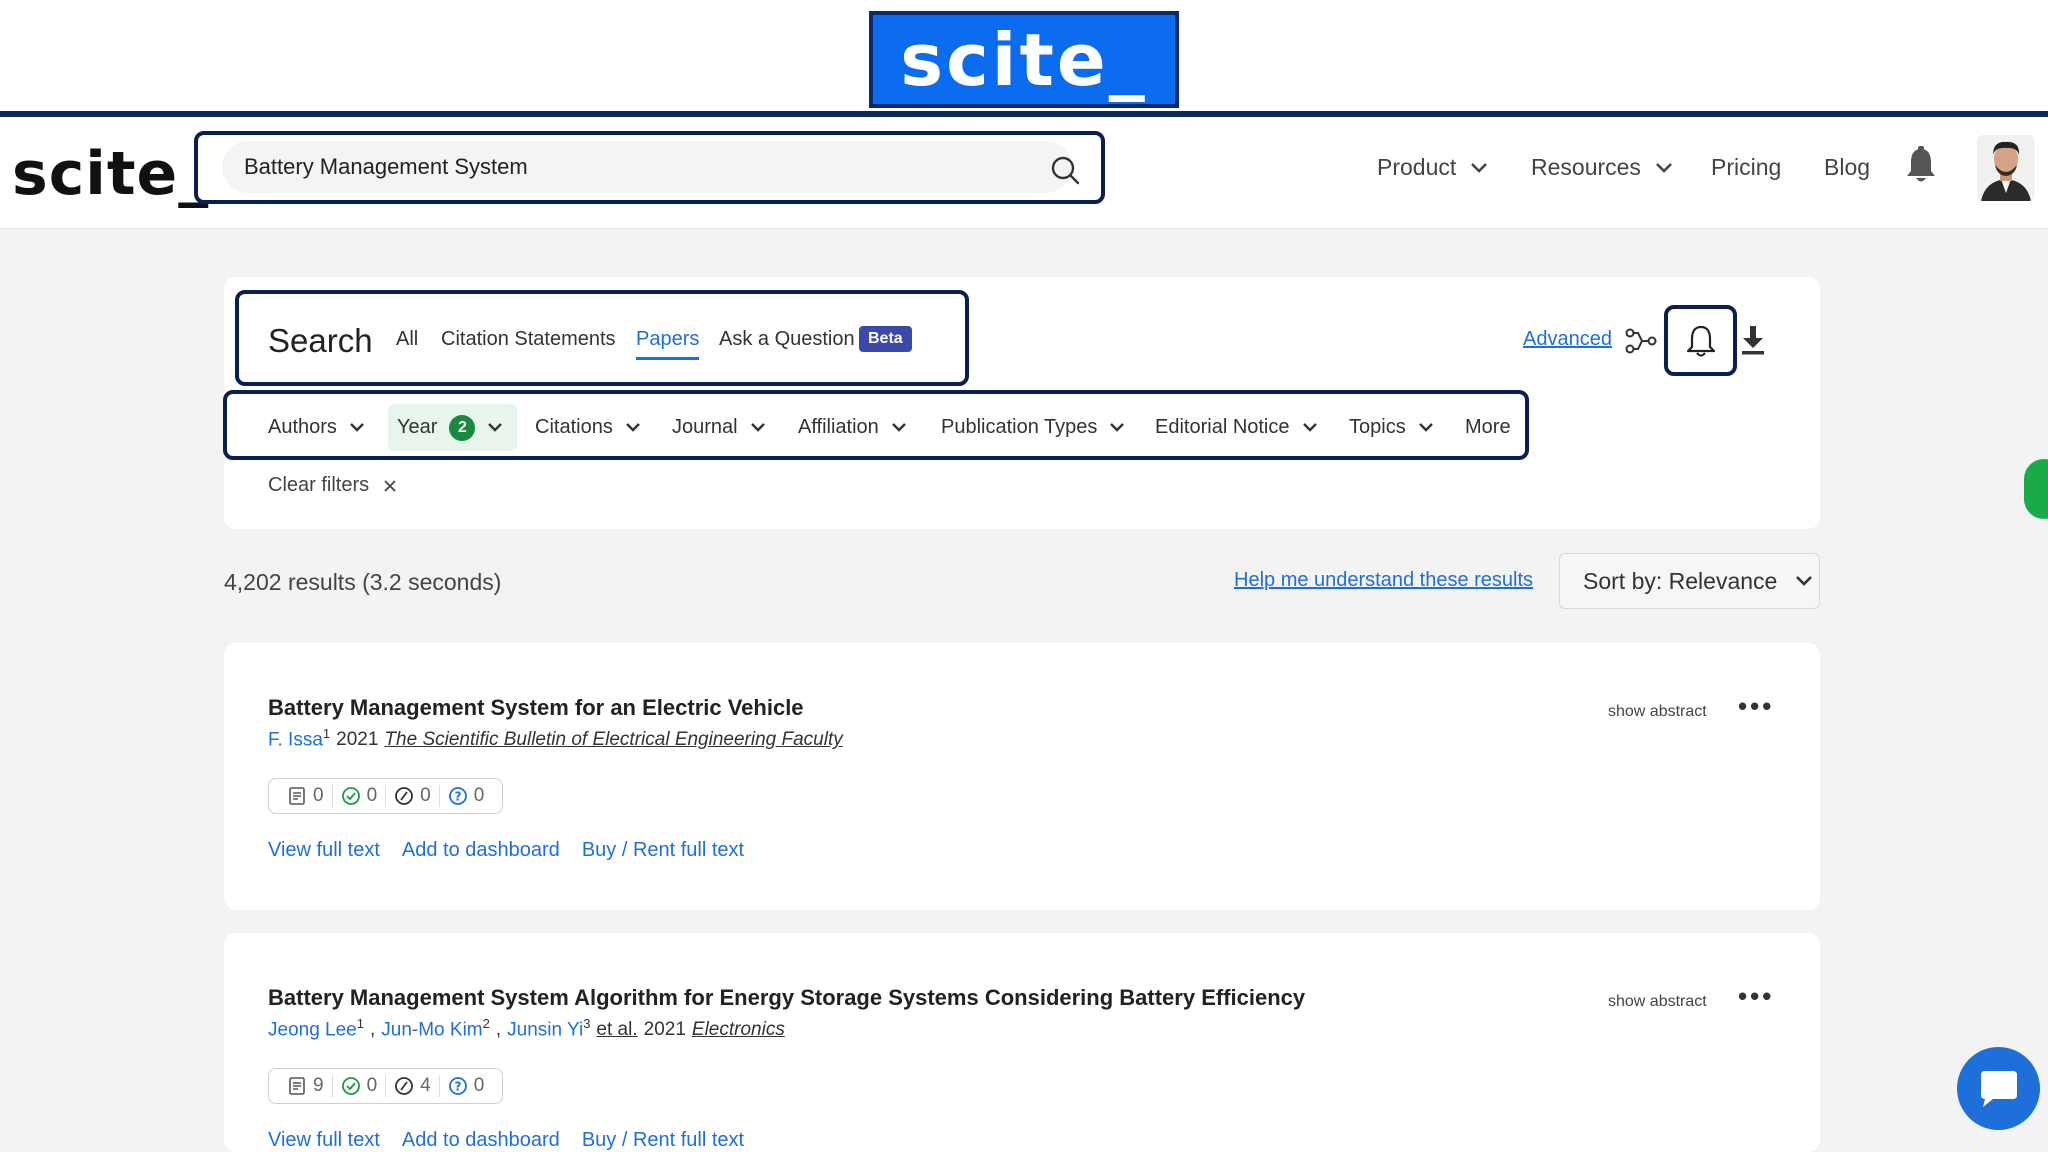 The height and width of the screenshot is (1152, 2048). I want to click on stat-publications: 9, so click(306, 1086).